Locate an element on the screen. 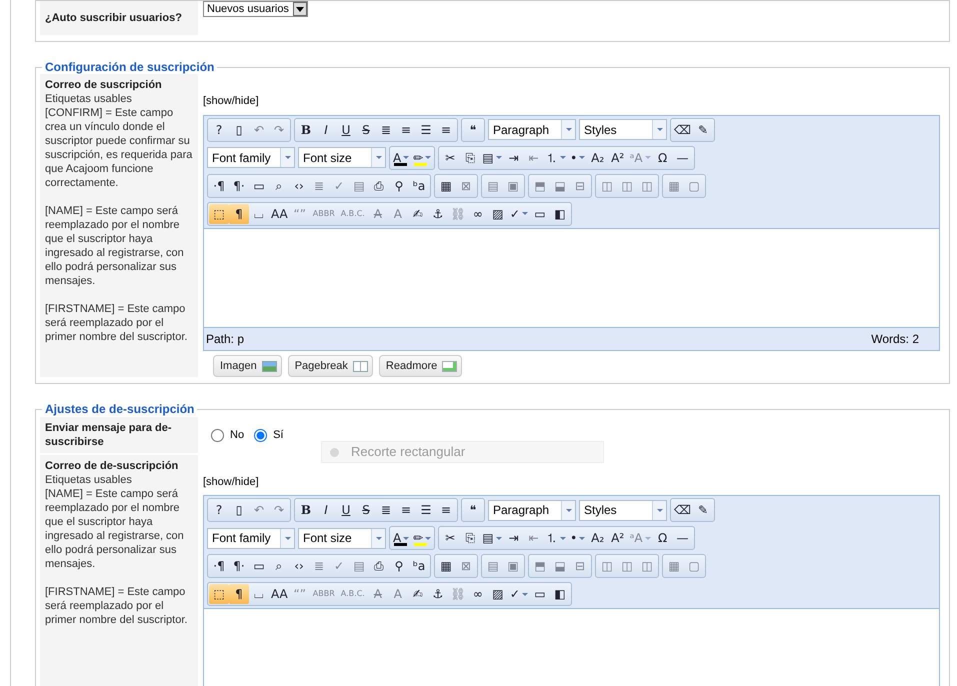  editor-button: Pagebreak is located at coordinates (330, 366).